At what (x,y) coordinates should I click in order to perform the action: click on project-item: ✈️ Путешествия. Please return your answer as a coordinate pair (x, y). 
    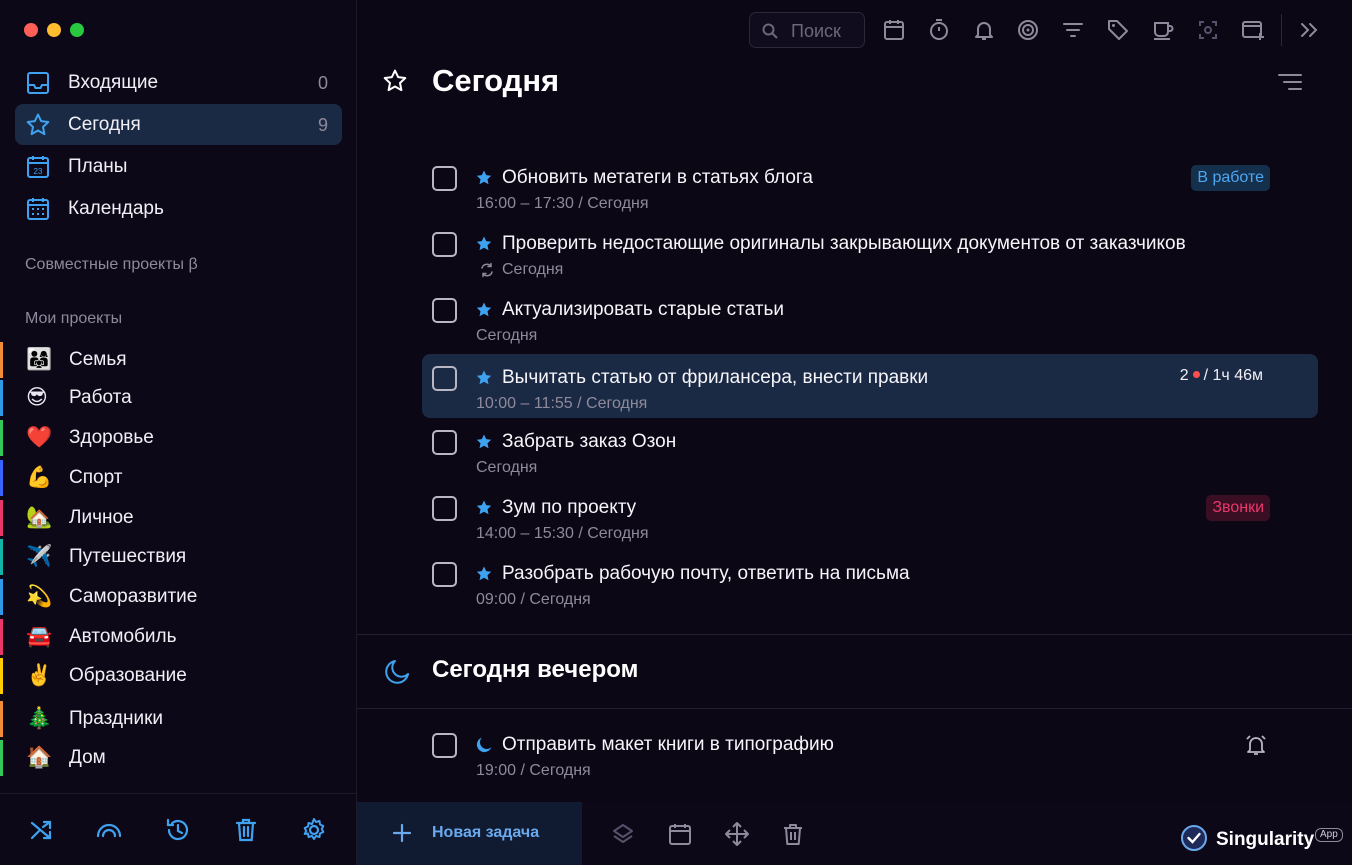
    Looking at the image, I should click on (178, 557).